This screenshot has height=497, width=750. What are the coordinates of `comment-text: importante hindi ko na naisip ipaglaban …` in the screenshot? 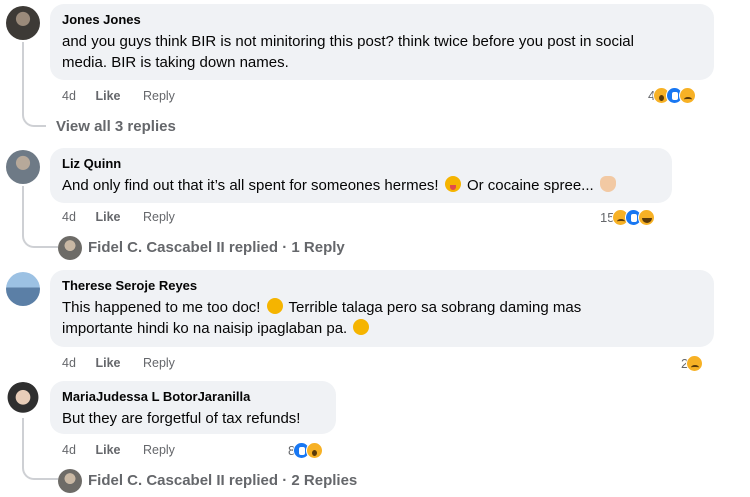 It's located at (205, 328).